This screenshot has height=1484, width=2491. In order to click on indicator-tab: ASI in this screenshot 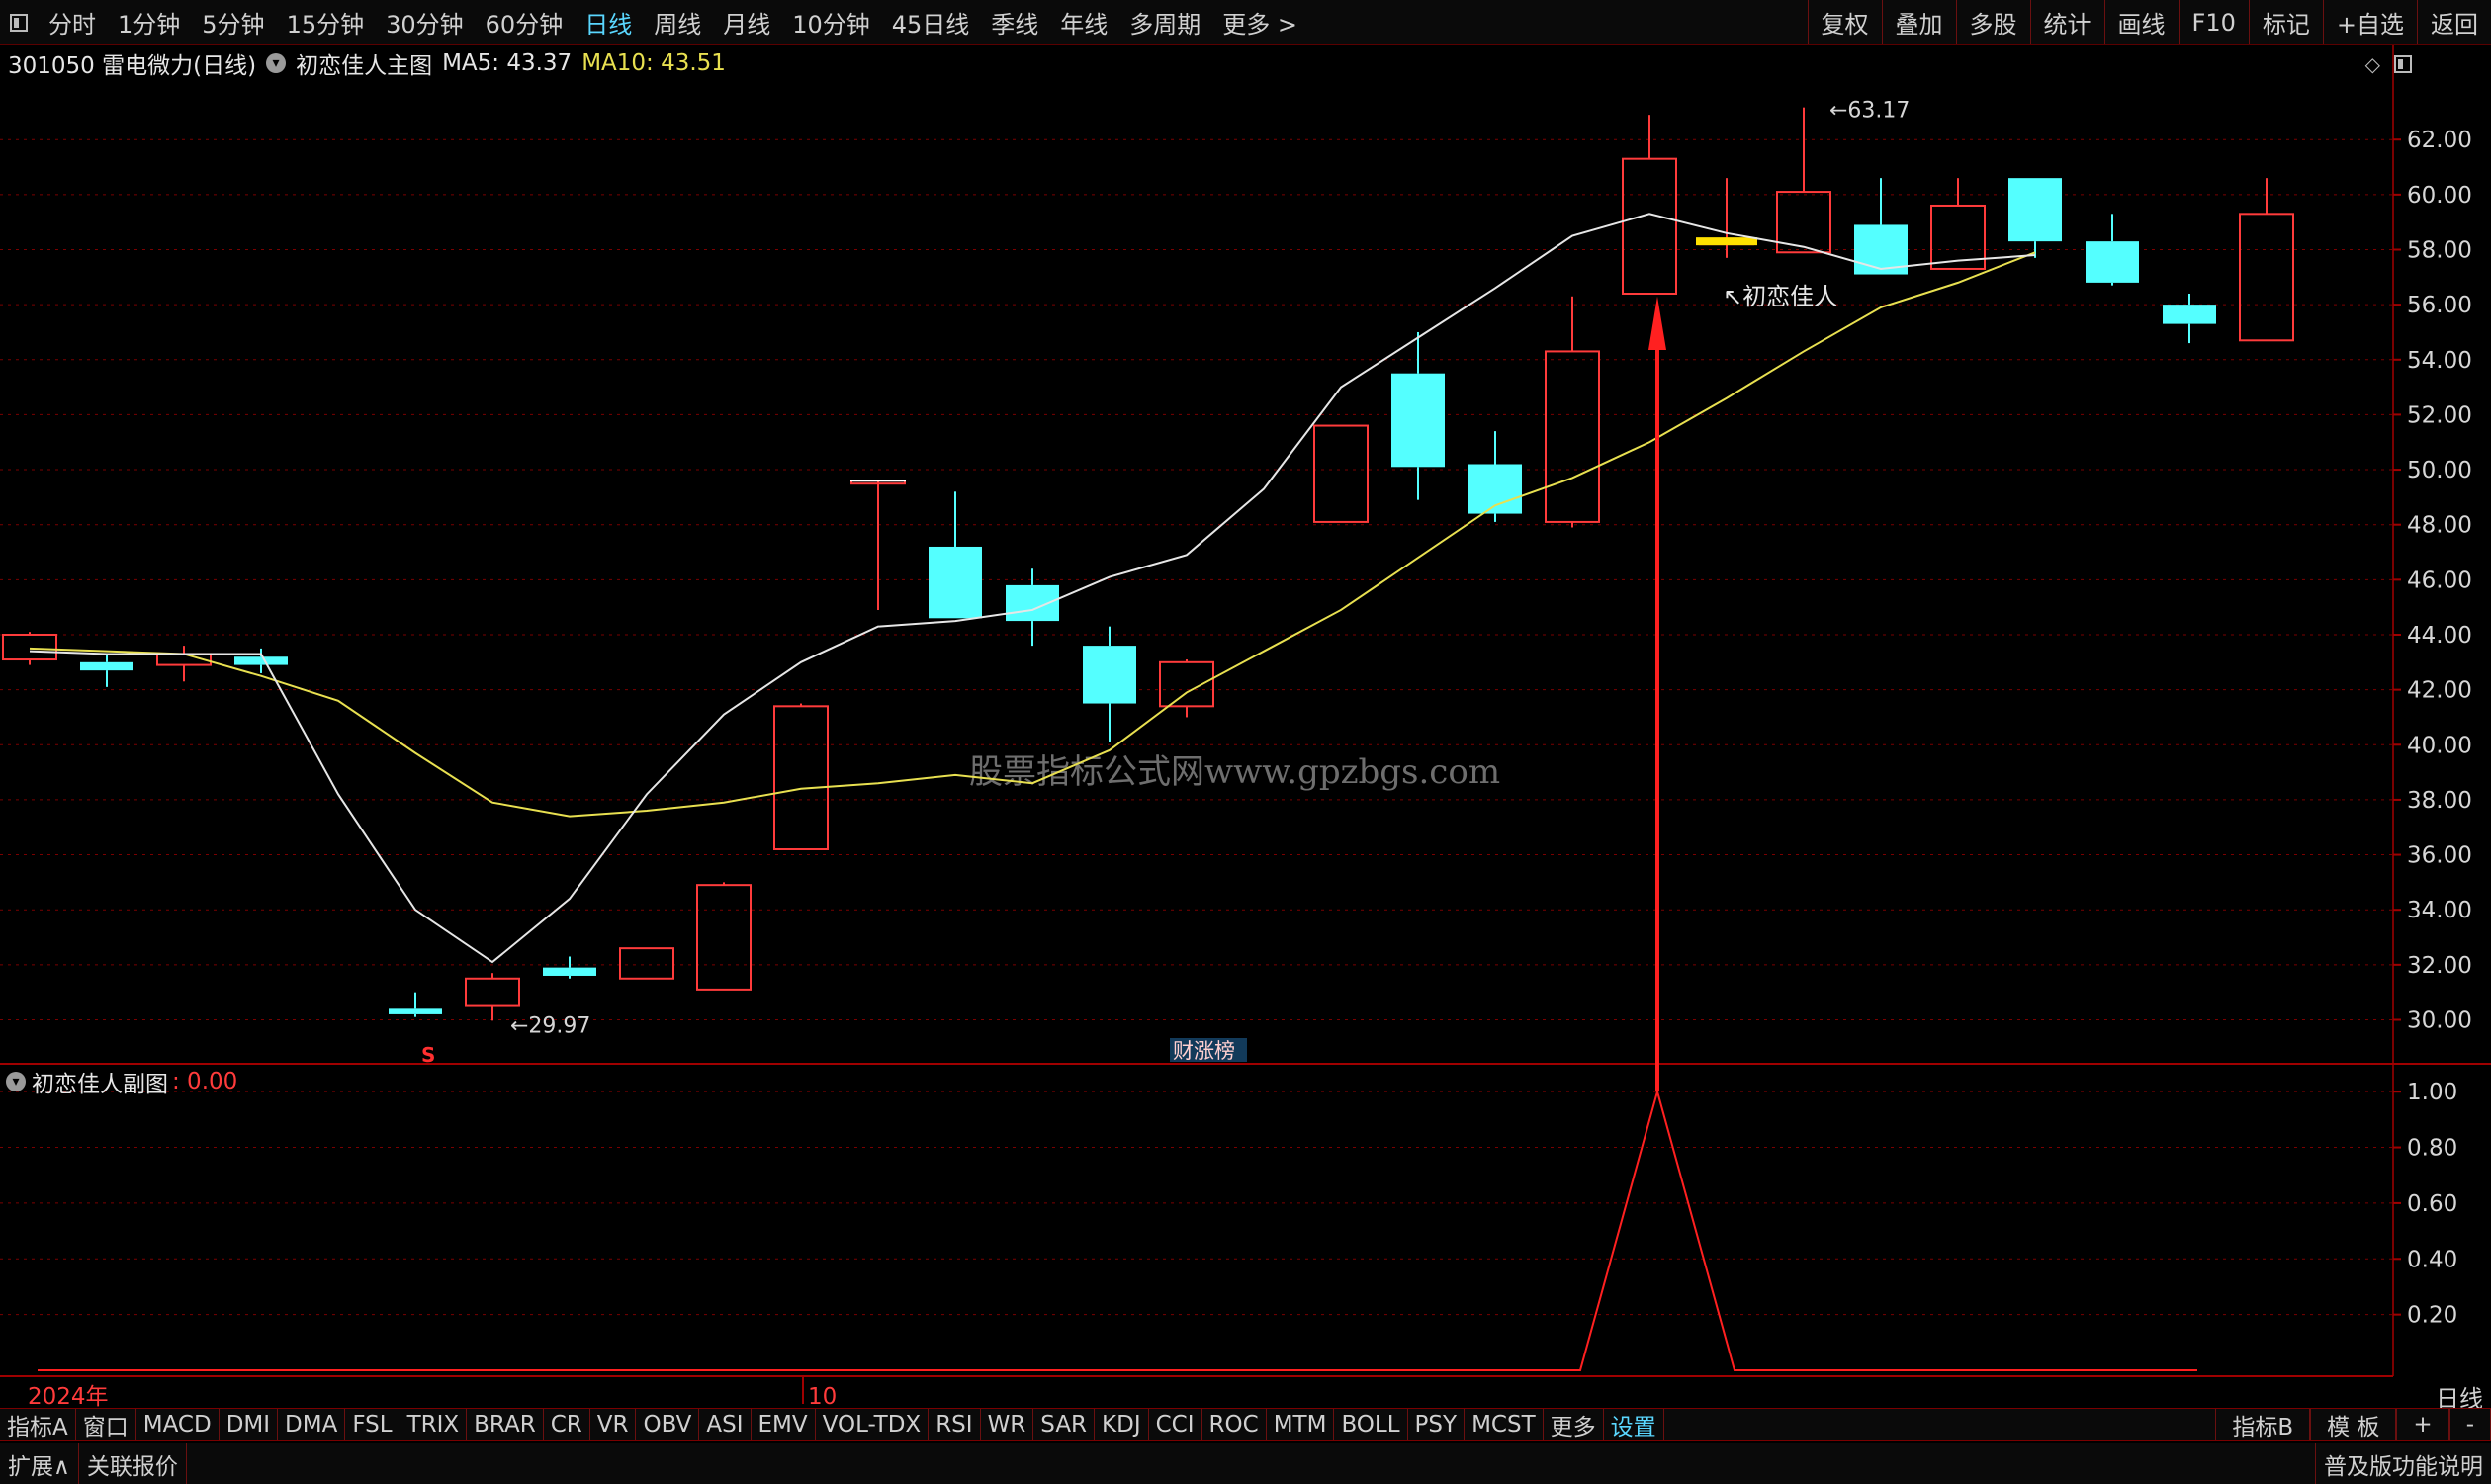, I will do `click(725, 1424)`.